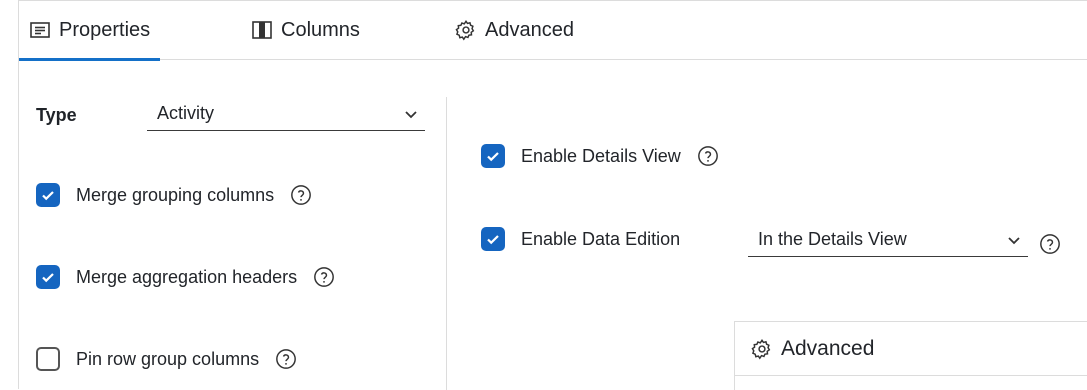 Image resolution: width=1087 pixels, height=390 pixels. Describe the element at coordinates (320, 29) in the screenshot. I see `tab-columns-label: Columns` at that location.